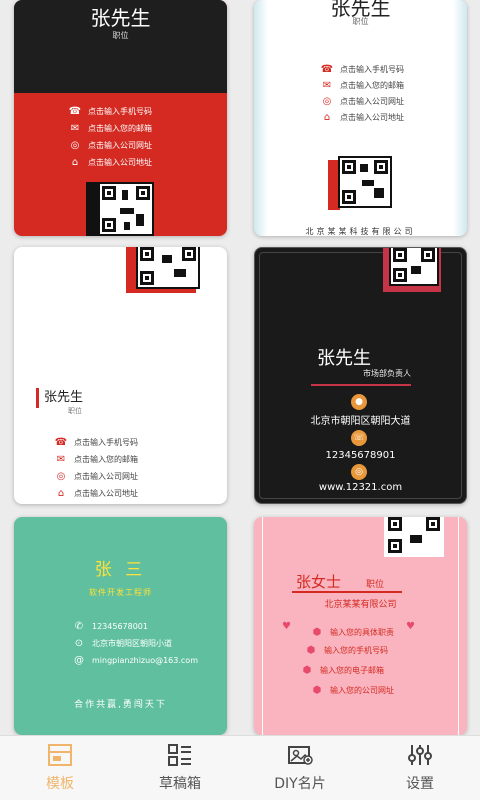  What do you see at coordinates (300, 784) in the screenshot?
I see `tab-label: DIY名片` at bounding box center [300, 784].